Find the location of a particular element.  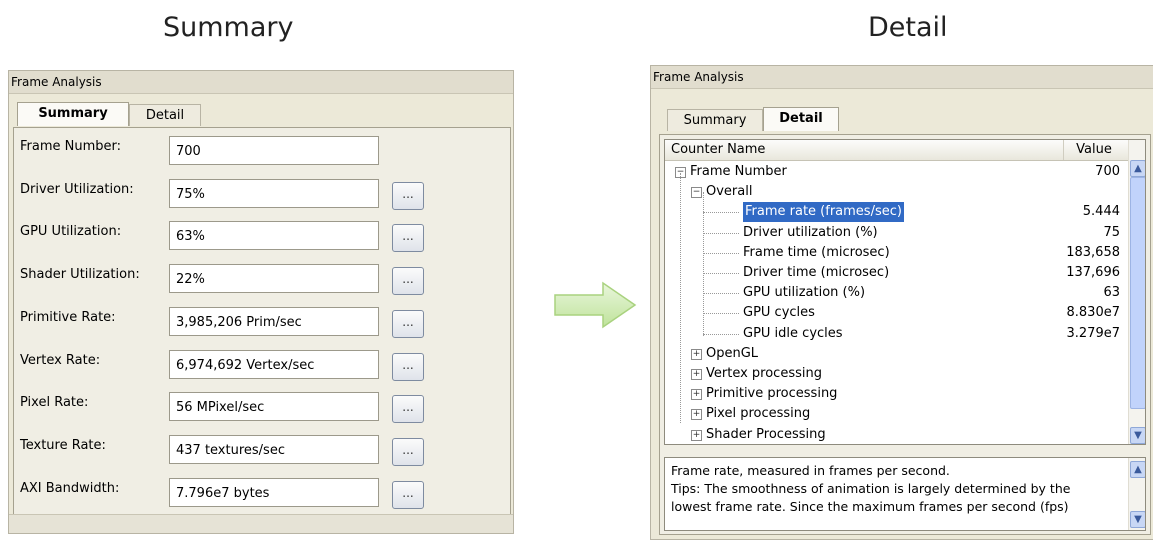

tree-row: GPU idle cycles 3.279e7 is located at coordinates (896, 334).